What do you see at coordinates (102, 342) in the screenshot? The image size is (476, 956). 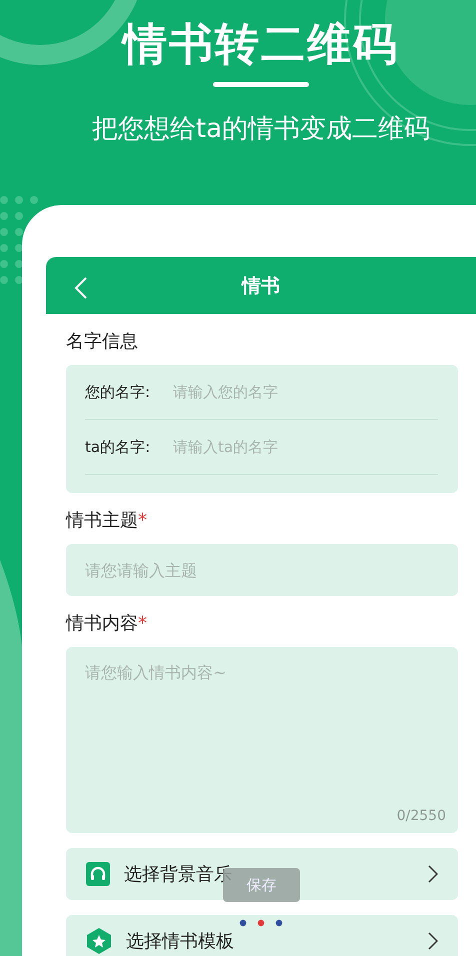 I see `section-heading: 名字信息` at bounding box center [102, 342].